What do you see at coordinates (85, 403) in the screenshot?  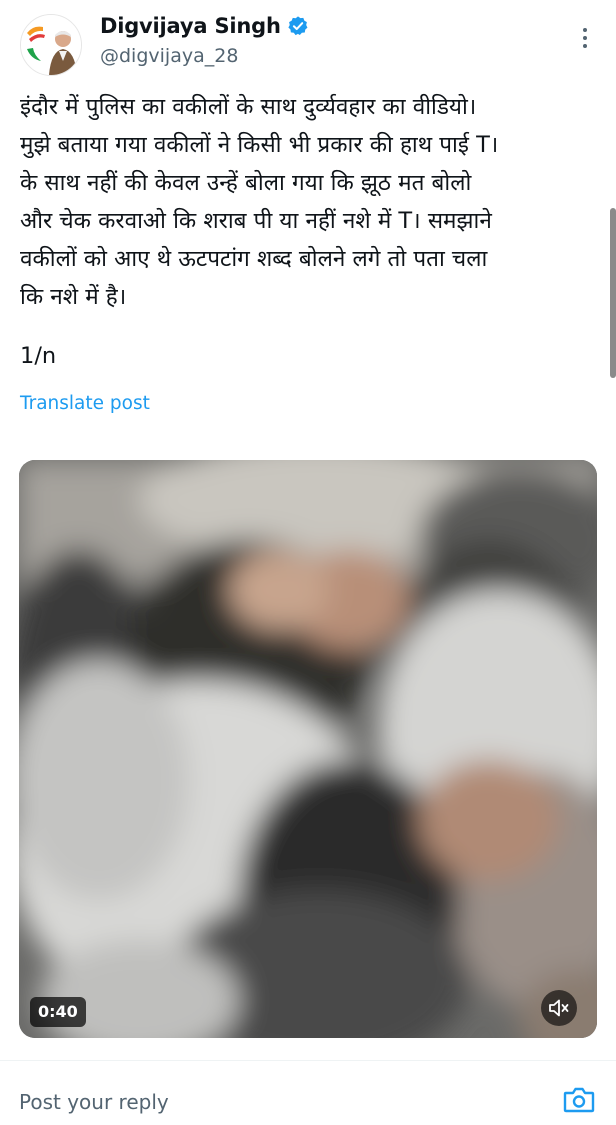 I see `translate-post-link: Translate post` at bounding box center [85, 403].